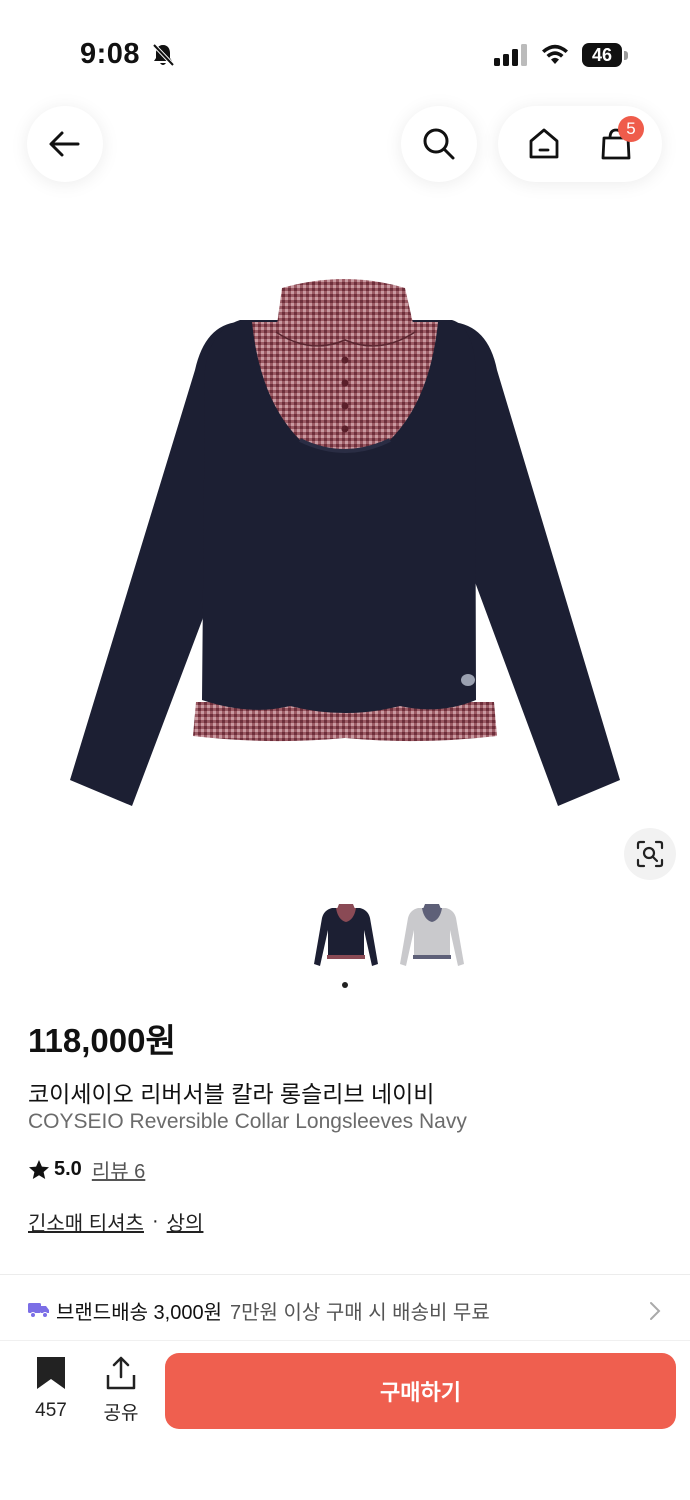 This screenshot has height=1500, width=690. I want to click on review-link: 리뷰 6, so click(118, 1169).